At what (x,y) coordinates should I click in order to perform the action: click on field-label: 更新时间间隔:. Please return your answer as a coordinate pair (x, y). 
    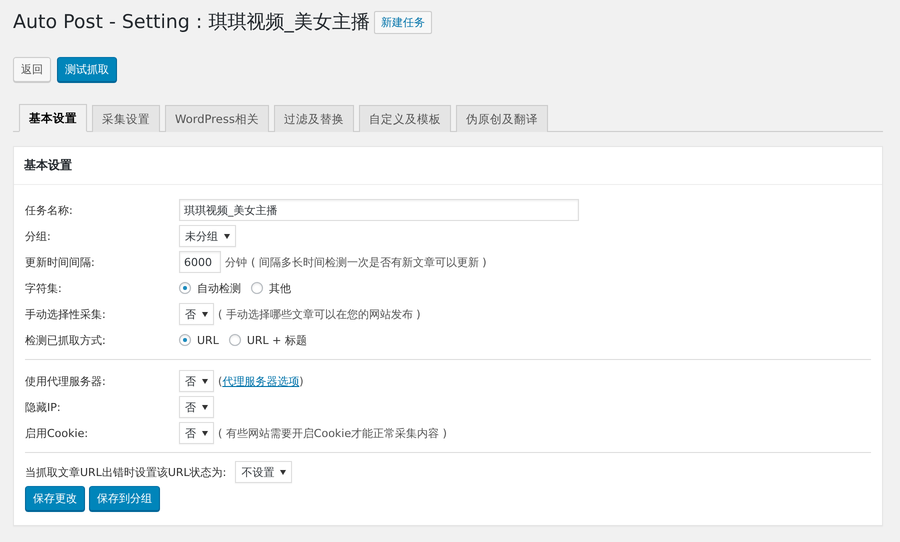
    Looking at the image, I should click on (60, 262).